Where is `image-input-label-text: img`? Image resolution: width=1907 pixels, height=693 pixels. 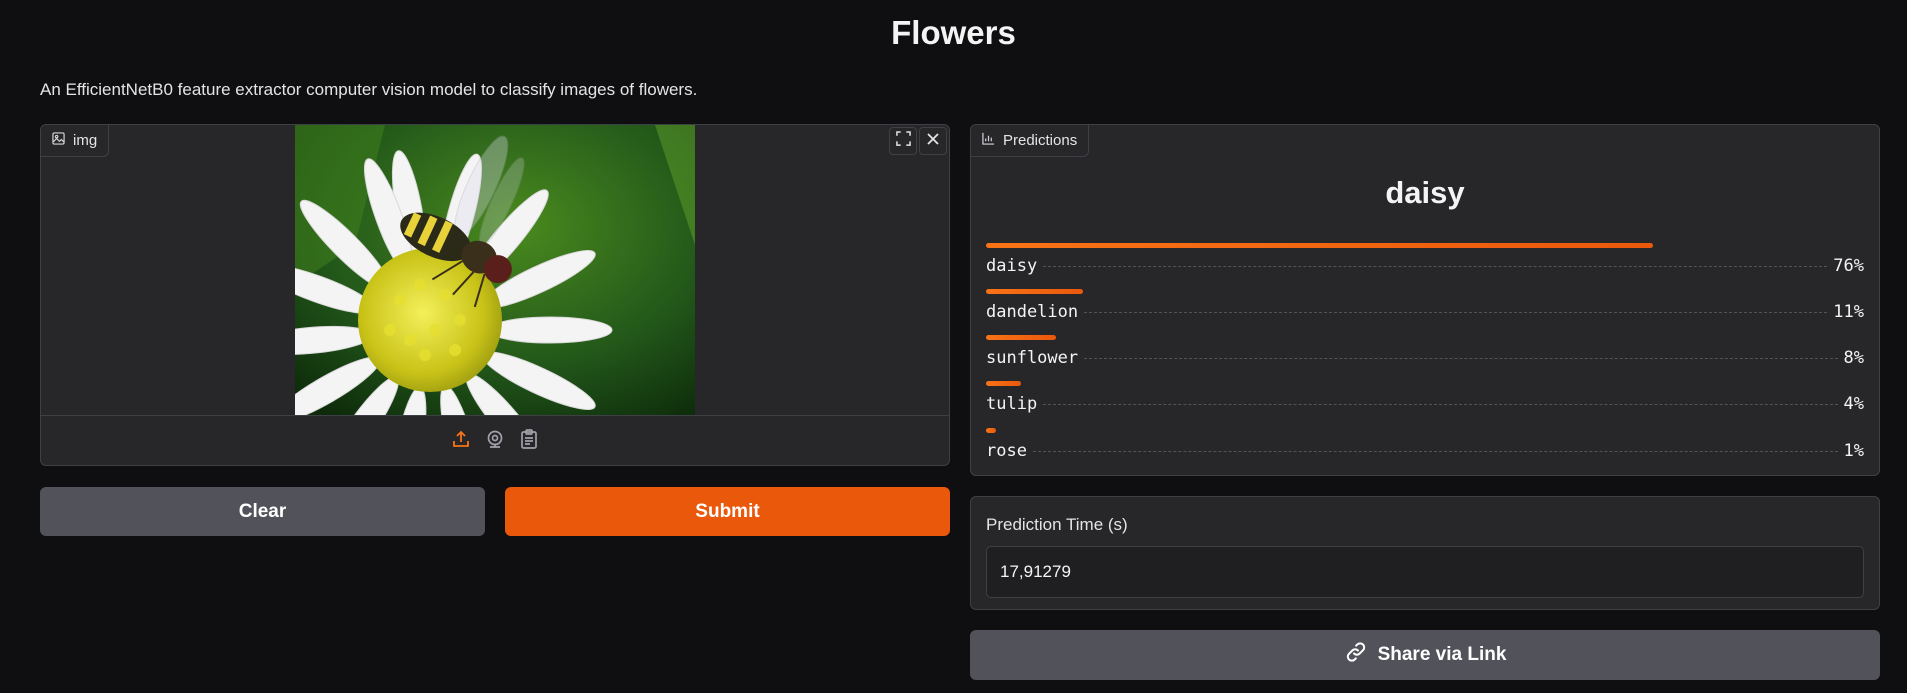
image-input-label-text: img is located at coordinates (85, 140).